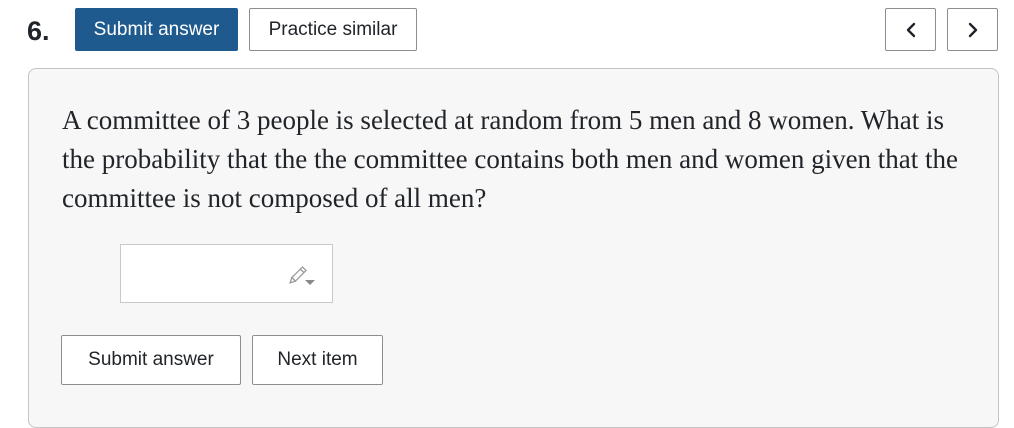  I want to click on submit-answer-button: Submit answer, so click(151, 360).